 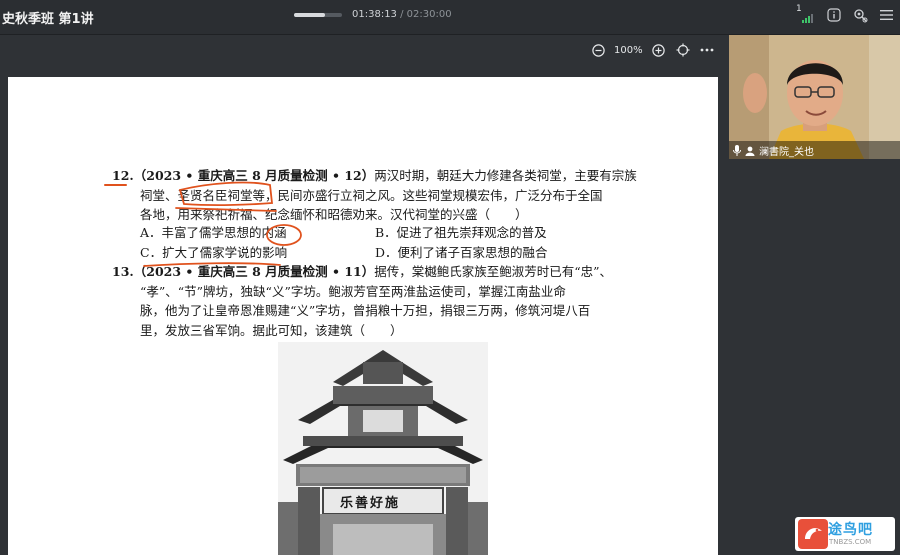 I want to click on zoom-level: 100%, so click(x=628, y=50).